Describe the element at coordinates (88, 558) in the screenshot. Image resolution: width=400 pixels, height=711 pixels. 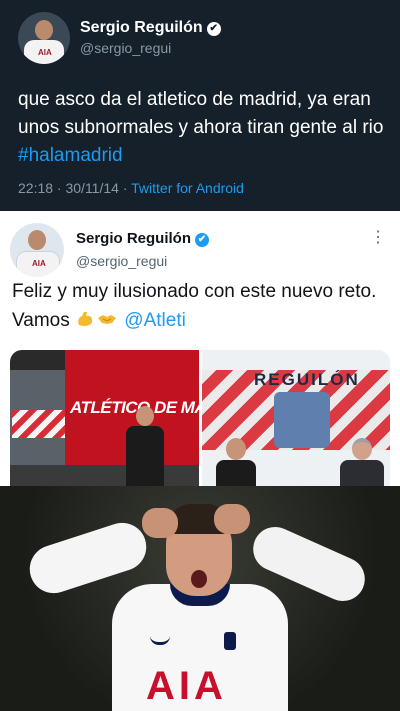
I see `left-arm` at that location.